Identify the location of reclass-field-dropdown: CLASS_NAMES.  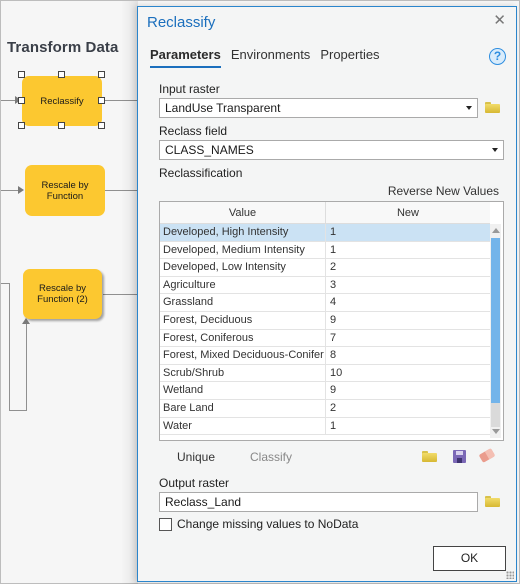
(331, 150).